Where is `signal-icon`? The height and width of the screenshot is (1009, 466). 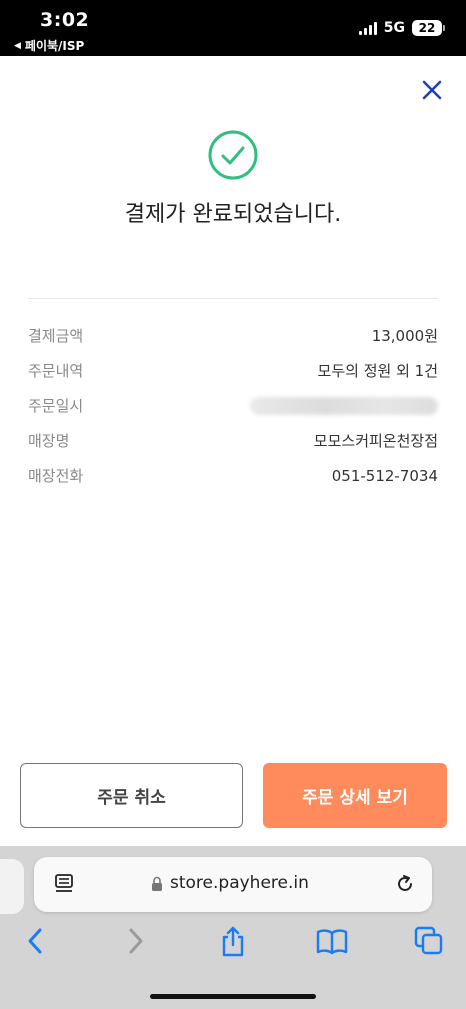
signal-icon is located at coordinates (367, 28).